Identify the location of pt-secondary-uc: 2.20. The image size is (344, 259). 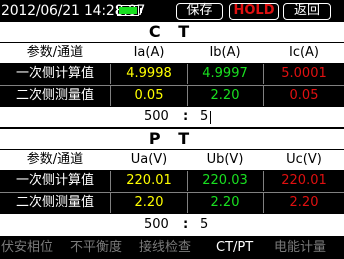
(304, 202).